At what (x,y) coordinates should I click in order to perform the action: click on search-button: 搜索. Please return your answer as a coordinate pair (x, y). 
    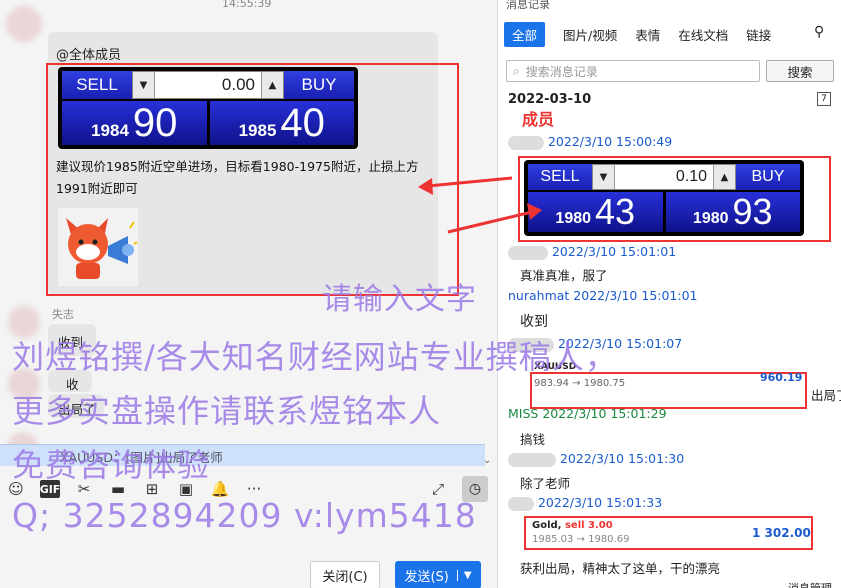
    Looking at the image, I should click on (800, 71).